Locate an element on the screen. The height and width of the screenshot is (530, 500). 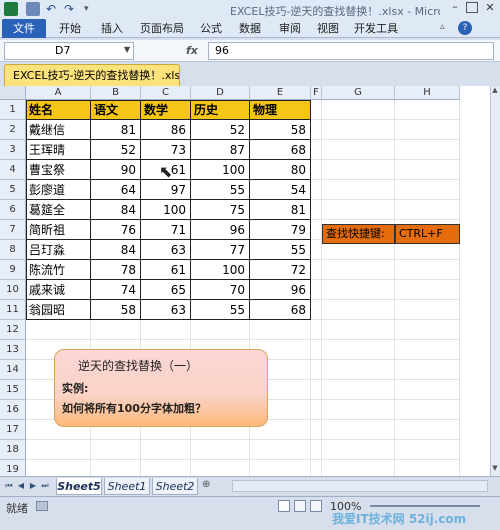
page-break-view-icon is located at coordinates (316, 506).